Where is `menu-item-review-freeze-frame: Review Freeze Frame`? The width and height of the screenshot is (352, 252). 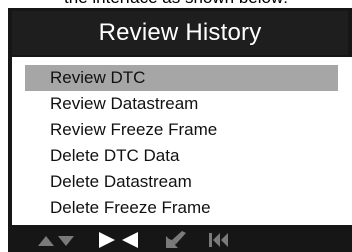 menu-item-review-freeze-frame: Review Freeze Frame is located at coordinates (175, 130).